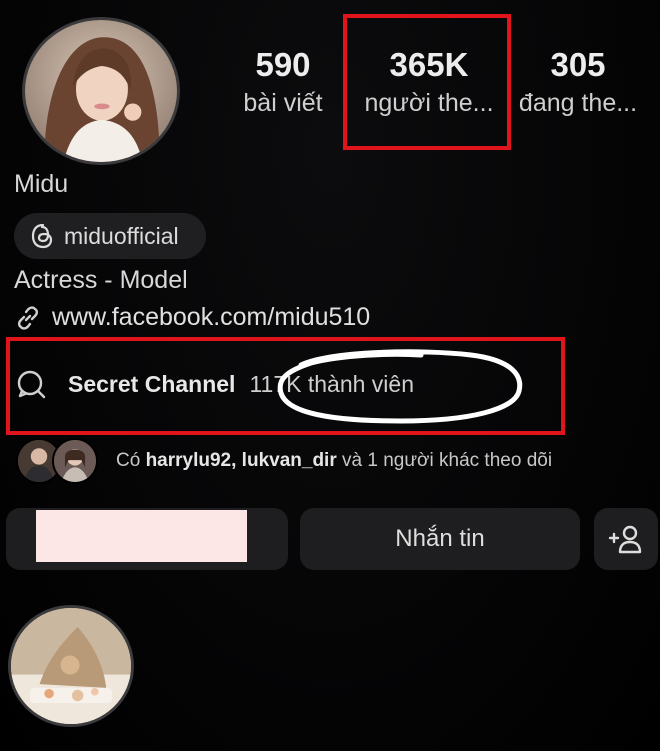 Image resolution: width=660 pixels, height=751 pixels. Describe the element at coordinates (285, 386) in the screenshot. I see `channel-highlight-box` at that location.